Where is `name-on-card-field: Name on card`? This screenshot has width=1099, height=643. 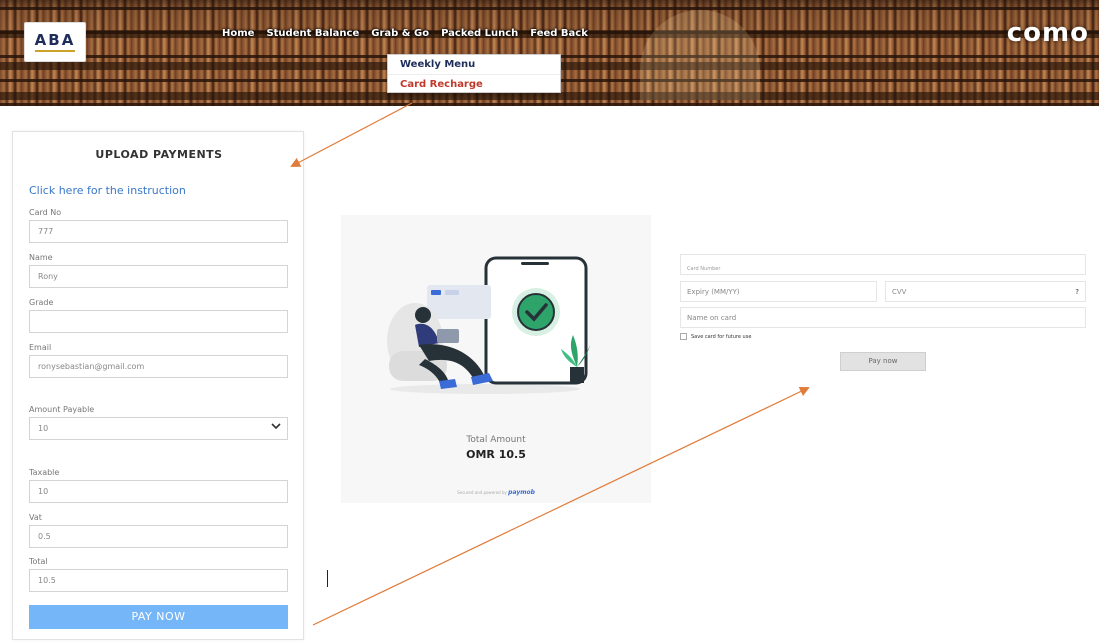 name-on-card-field: Name on card is located at coordinates (883, 317).